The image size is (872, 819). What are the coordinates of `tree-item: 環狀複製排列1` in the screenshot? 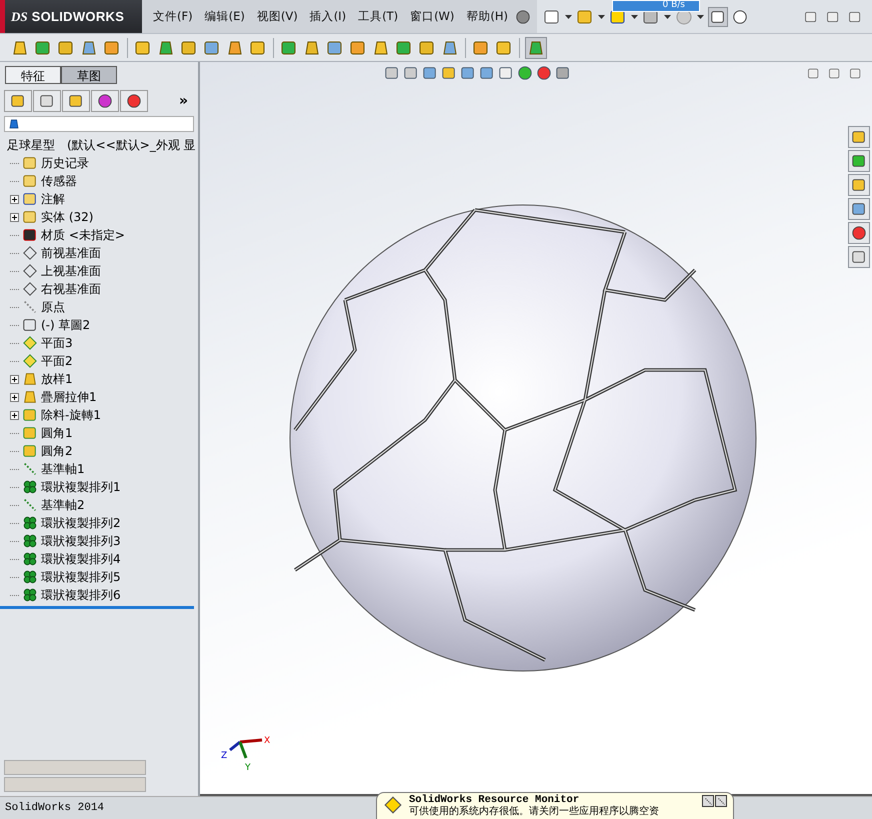 It's located at (81, 487).